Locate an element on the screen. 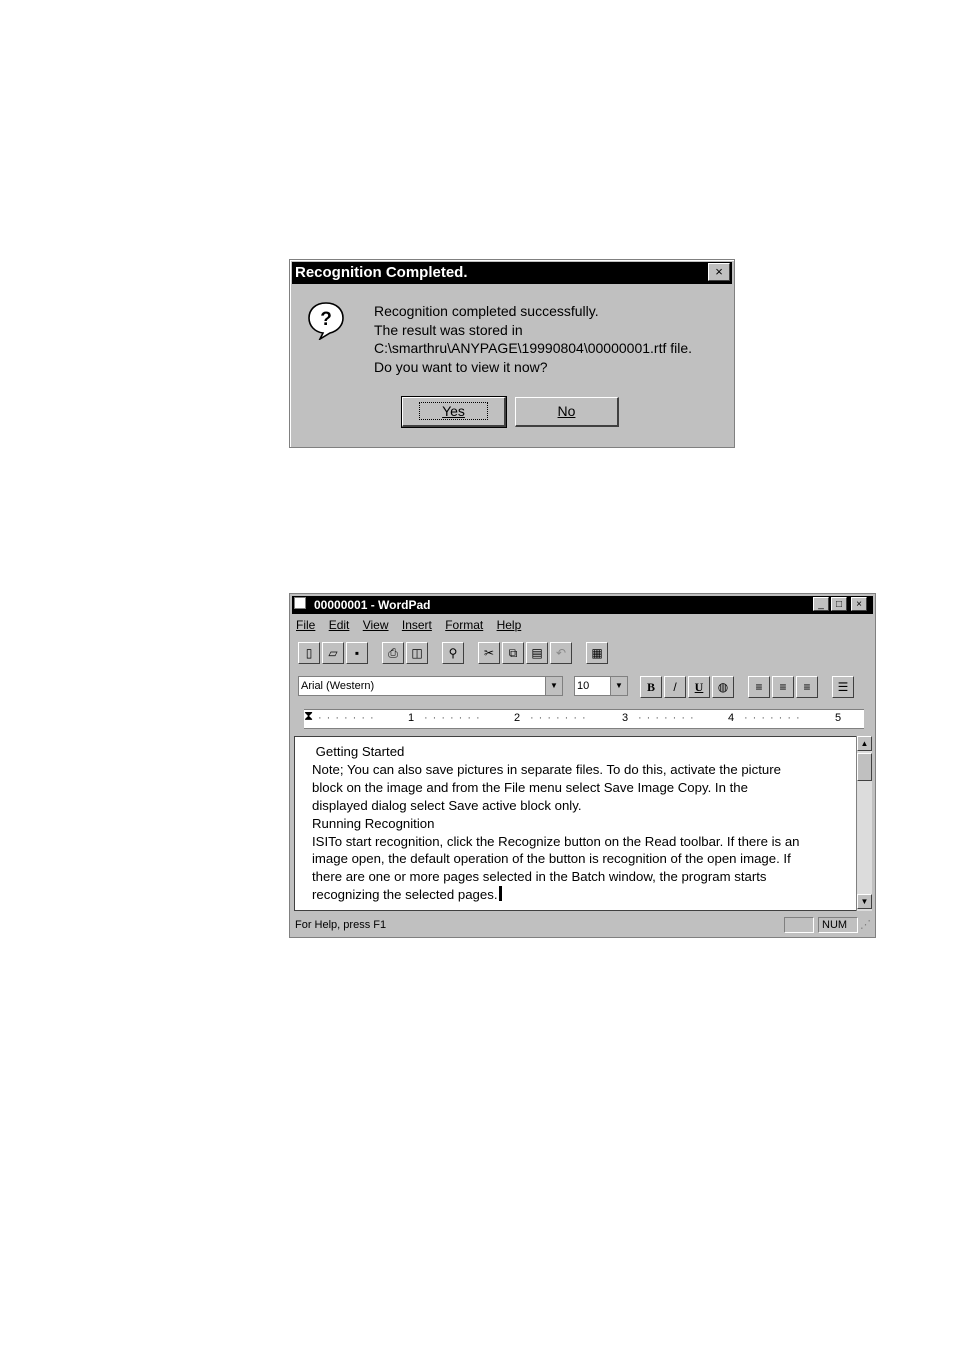 The width and height of the screenshot is (954, 1349). close-icon: × is located at coordinates (859, 604).